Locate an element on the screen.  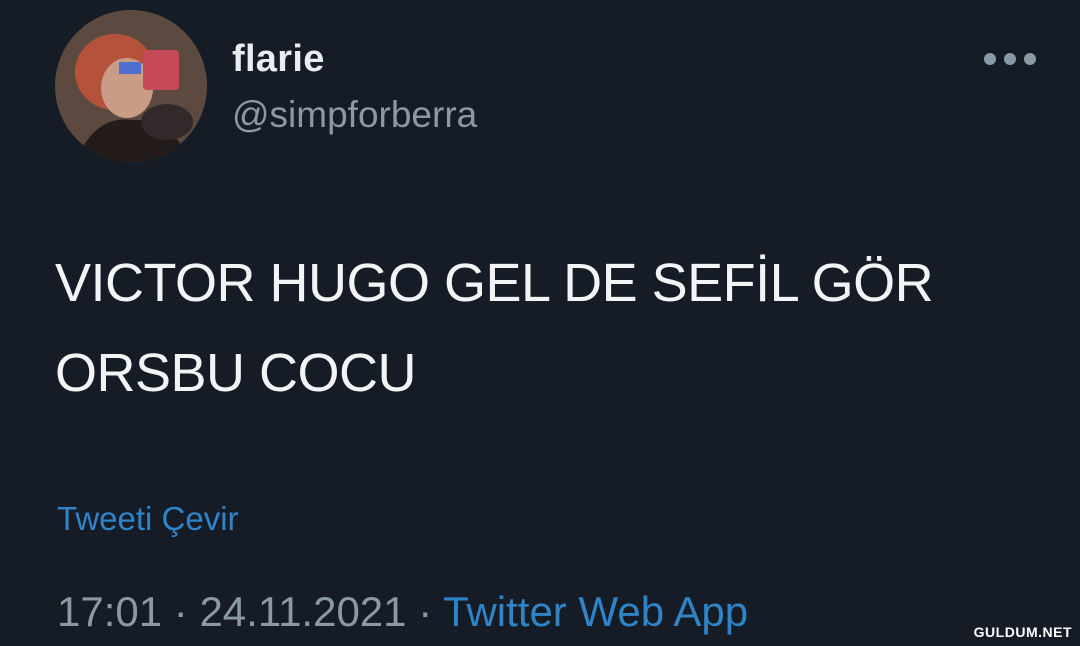
display-name: flarie is located at coordinates (278, 59).